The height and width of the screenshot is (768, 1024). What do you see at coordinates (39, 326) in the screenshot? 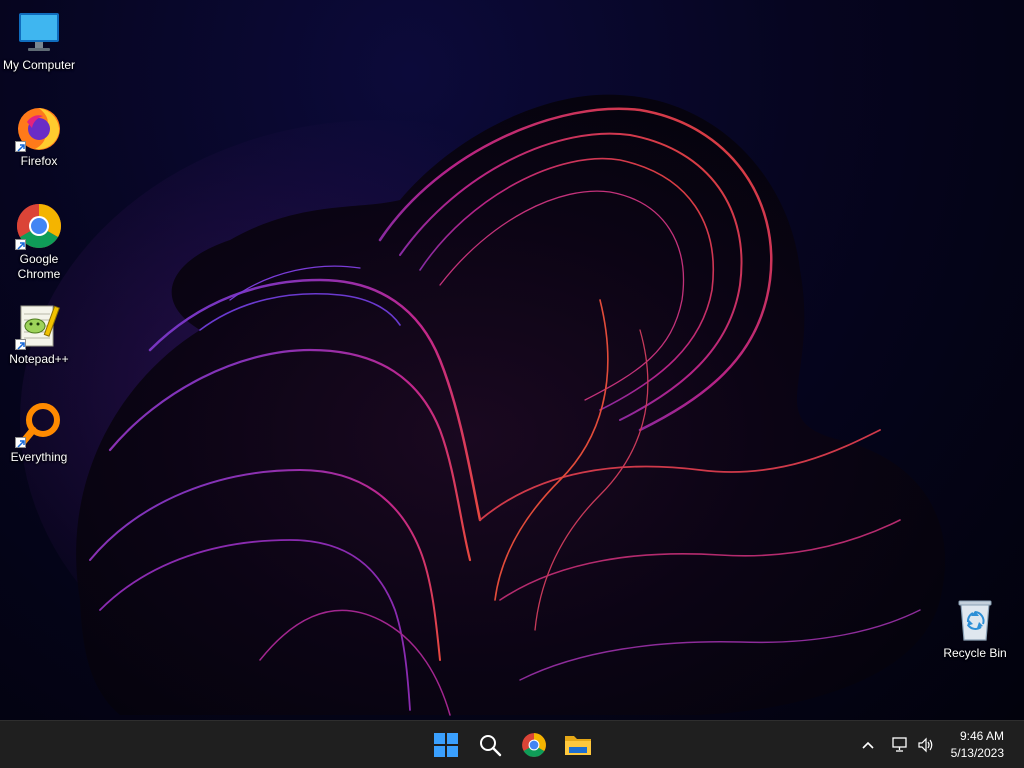
I see `notepadpp-icon` at bounding box center [39, 326].